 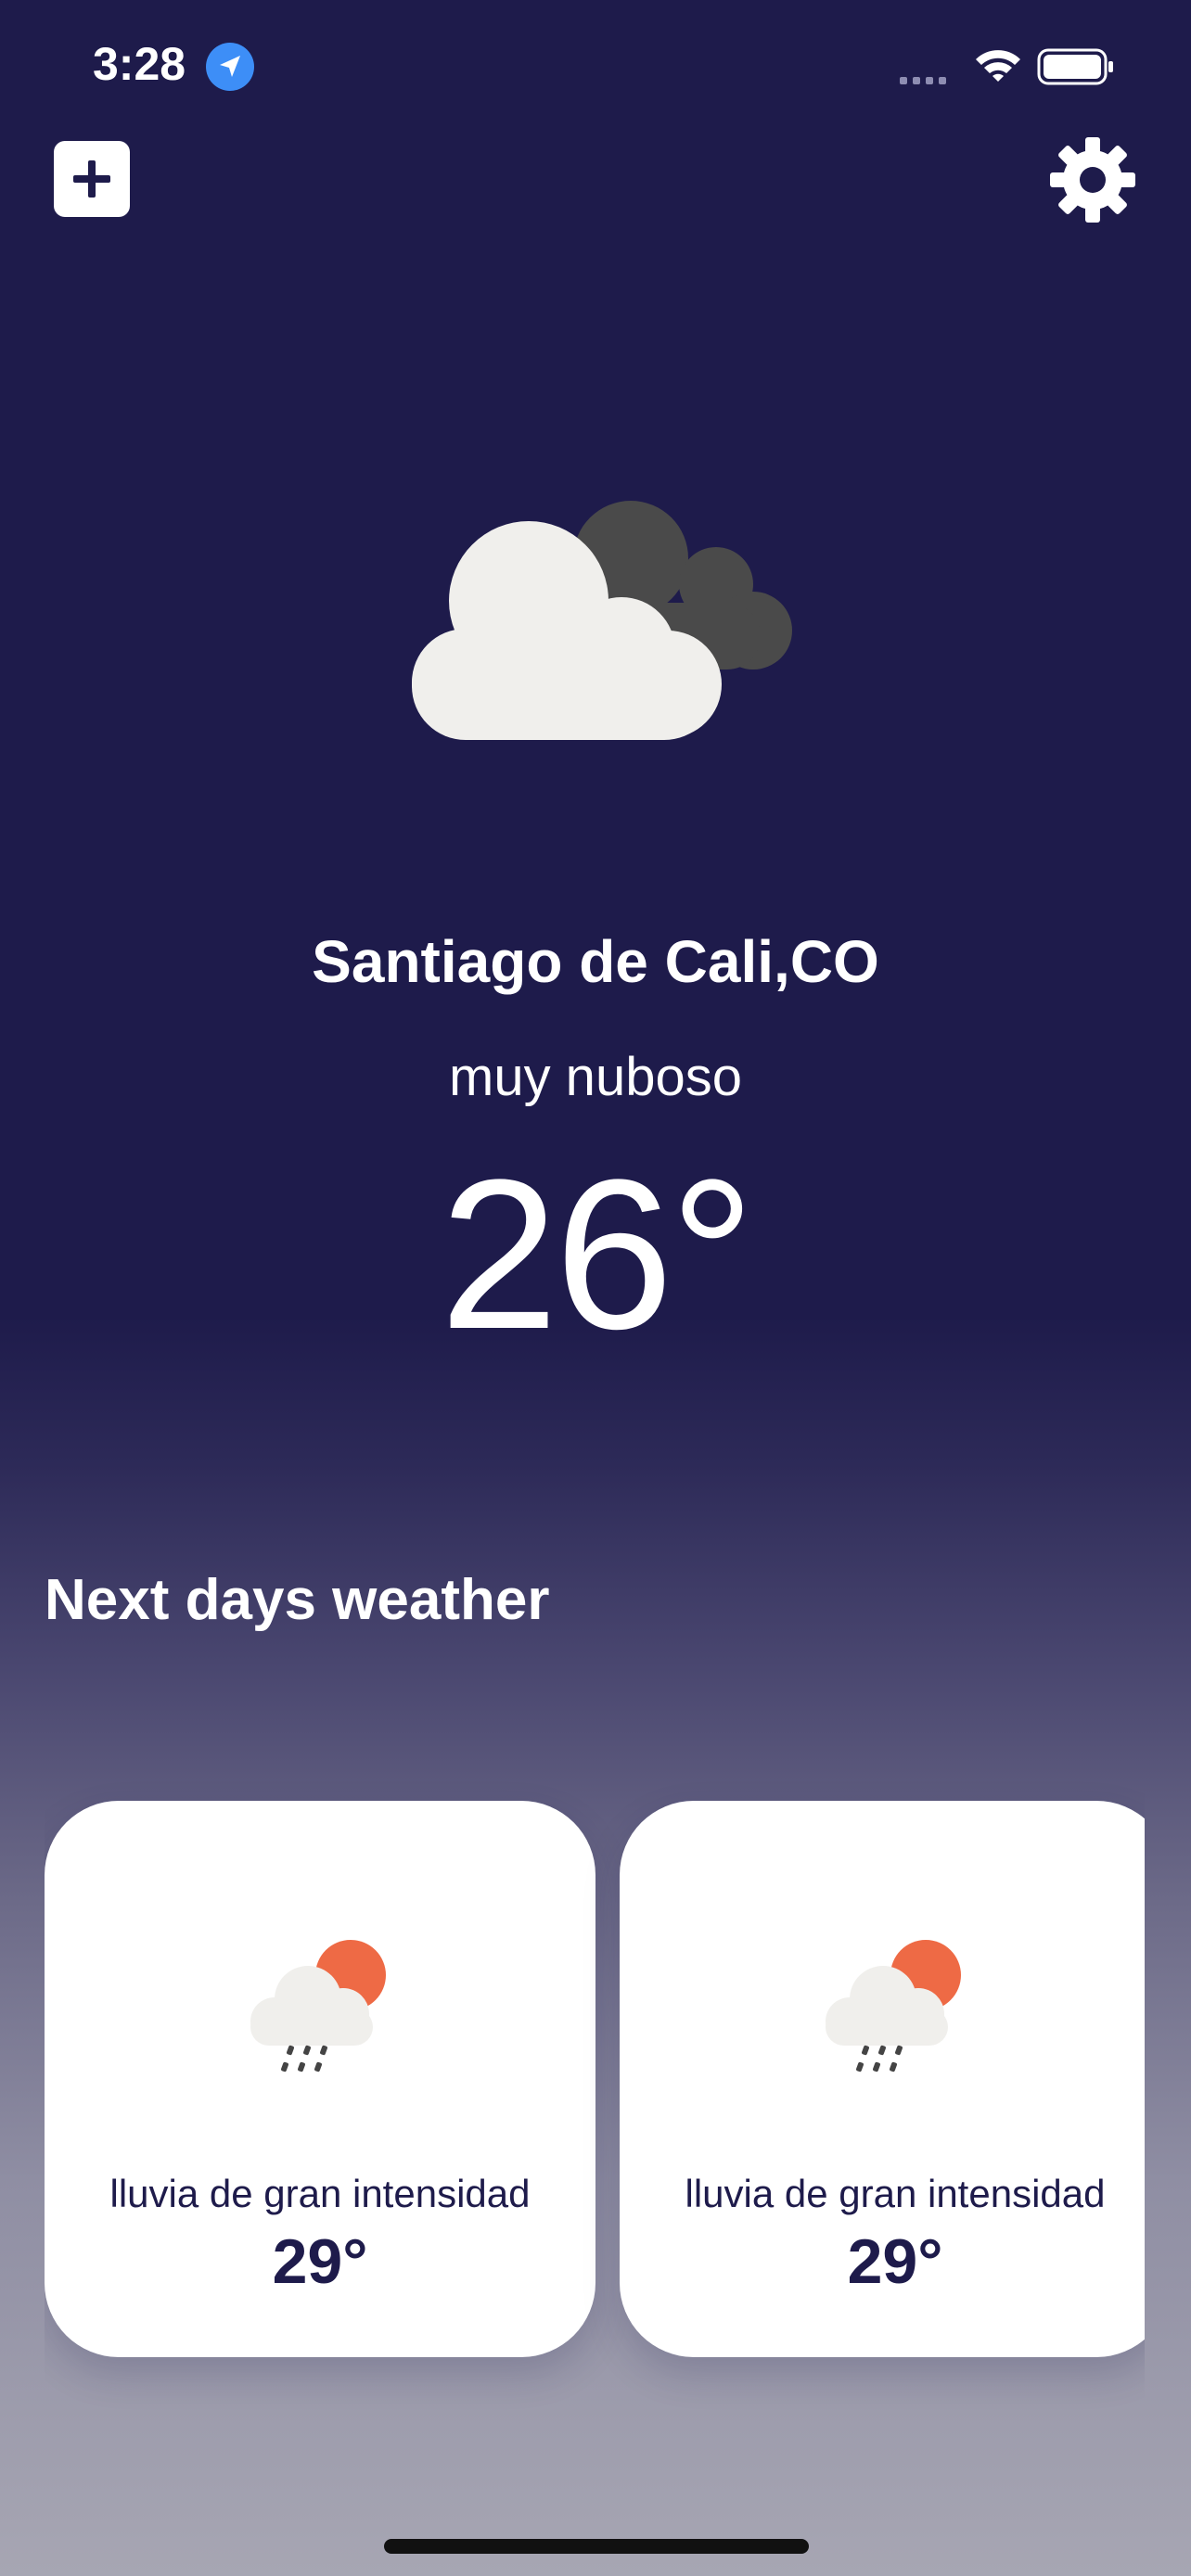 I want to click on city-name: Santiago de Cali,CO, so click(x=595, y=962).